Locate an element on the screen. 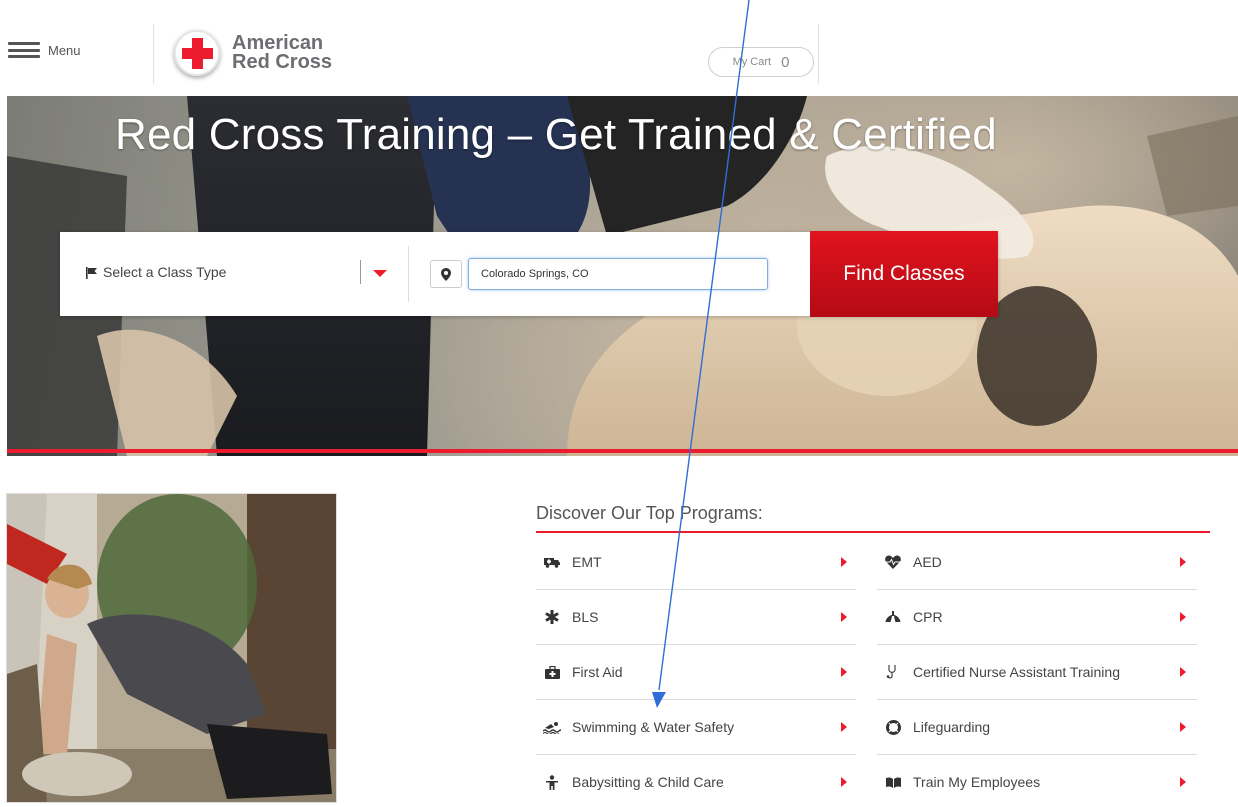 The height and width of the screenshot is (807, 1238). program-item-bls: BLS is located at coordinates (696, 617).